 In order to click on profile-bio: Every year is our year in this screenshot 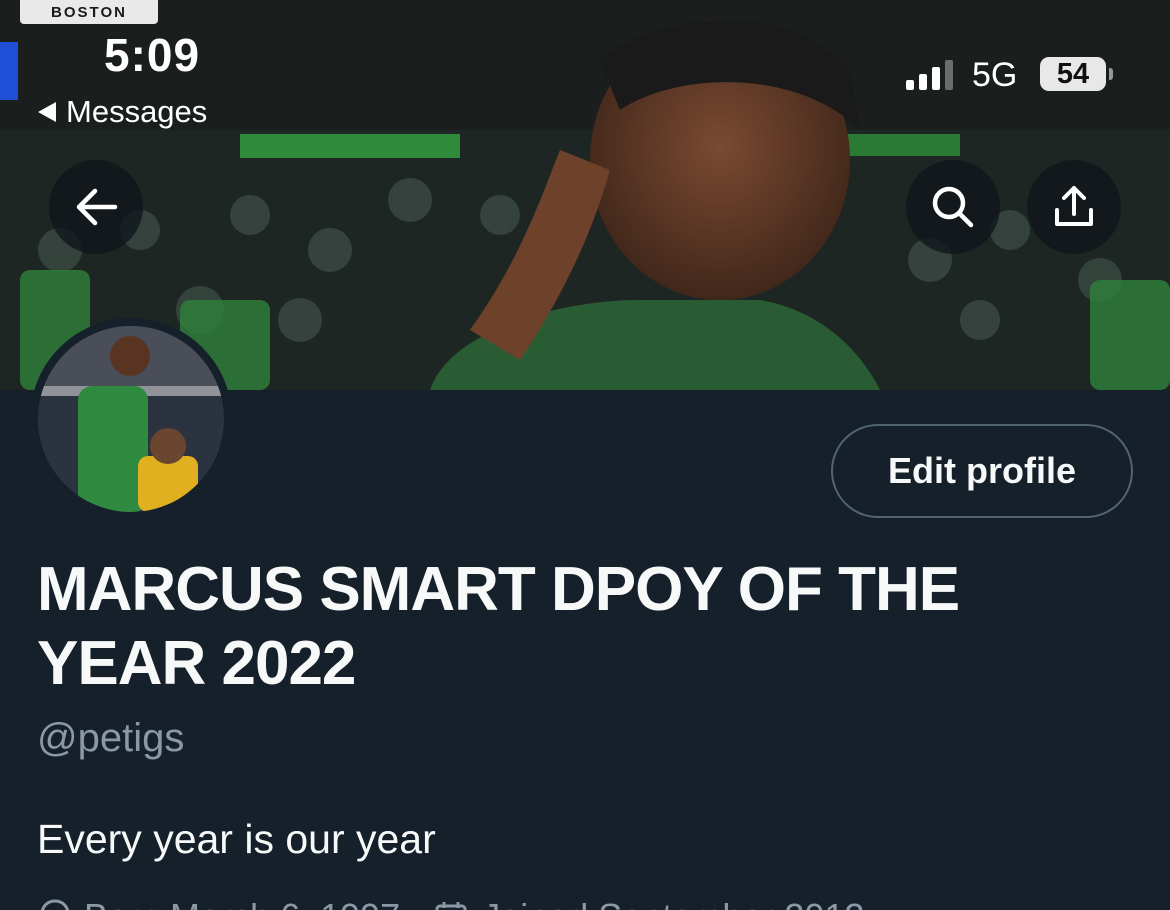, I will do `click(236, 839)`.